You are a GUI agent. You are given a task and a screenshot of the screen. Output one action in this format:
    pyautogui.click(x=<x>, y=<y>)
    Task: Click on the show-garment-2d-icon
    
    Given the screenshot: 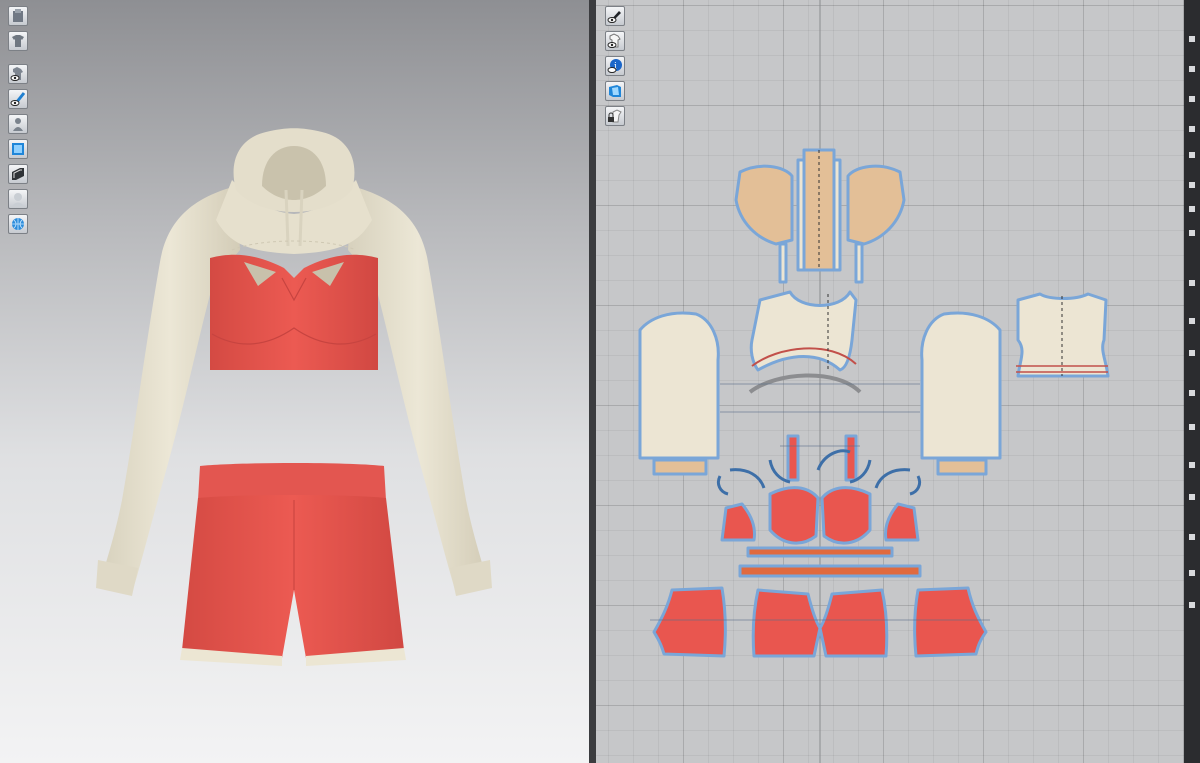 What is the action you would take?
    pyautogui.click(x=615, y=41)
    